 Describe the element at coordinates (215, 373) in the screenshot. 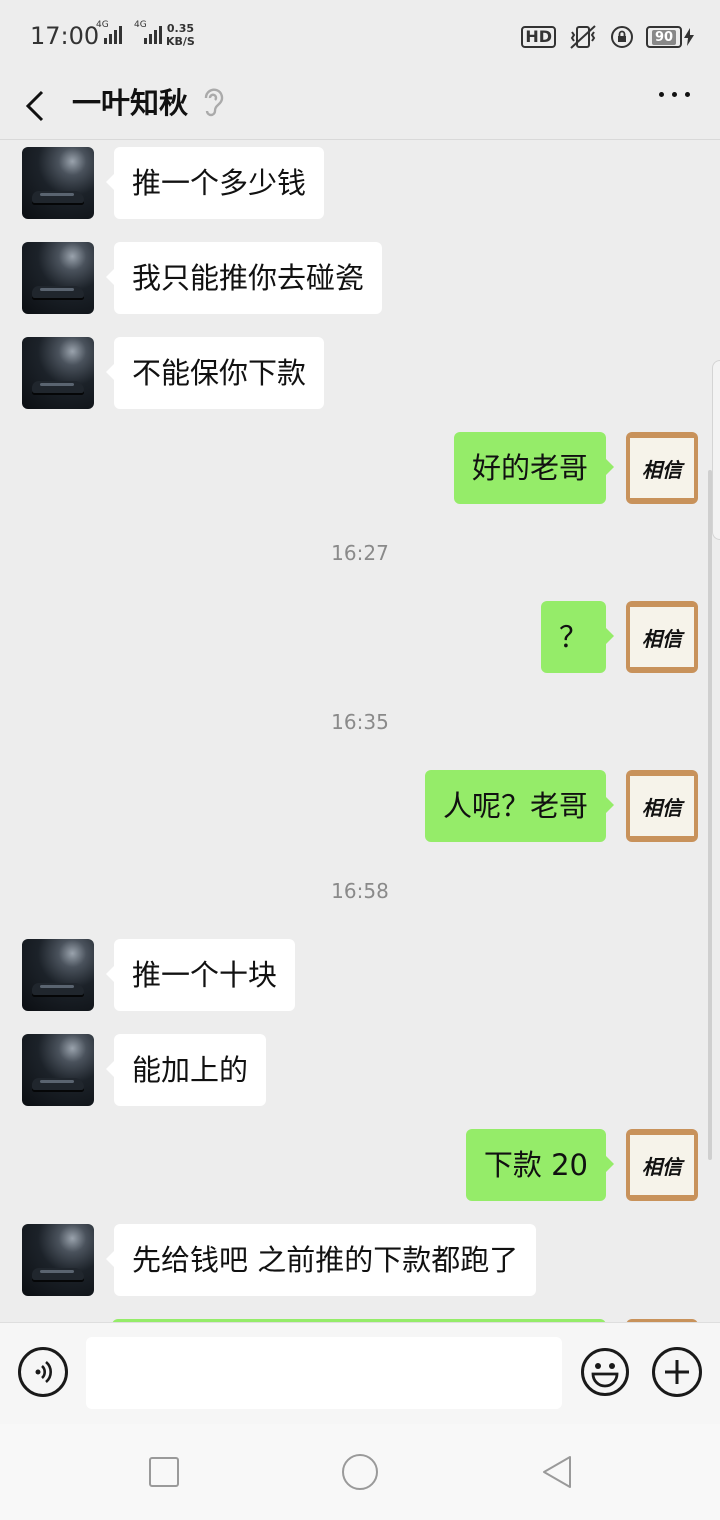

I see `message-bubble: 不能保你下款` at that location.